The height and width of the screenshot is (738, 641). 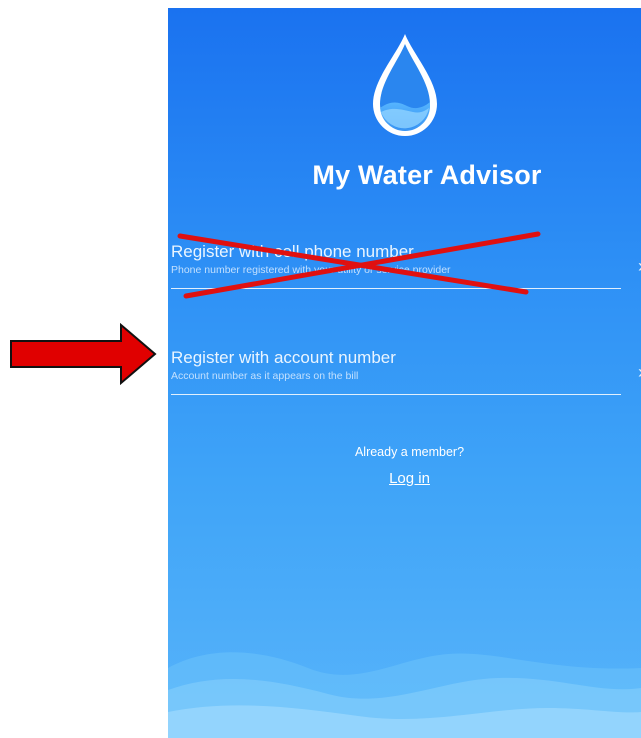 I want to click on option-title: Register with account number, so click(x=283, y=357).